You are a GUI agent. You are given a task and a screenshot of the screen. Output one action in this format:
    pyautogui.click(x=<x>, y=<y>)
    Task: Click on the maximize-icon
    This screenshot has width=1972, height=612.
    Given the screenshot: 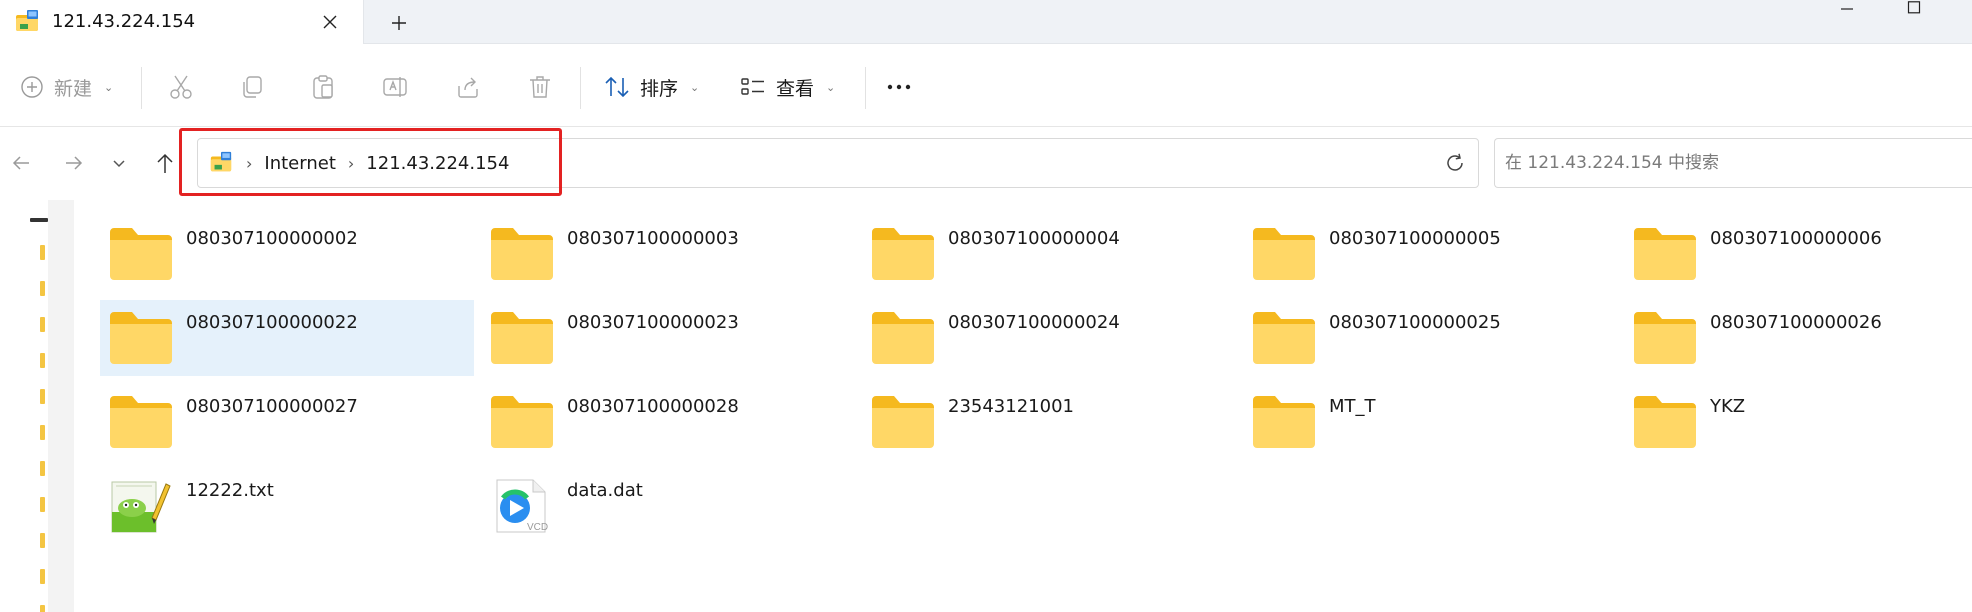 What is the action you would take?
    pyautogui.click(x=1914, y=7)
    